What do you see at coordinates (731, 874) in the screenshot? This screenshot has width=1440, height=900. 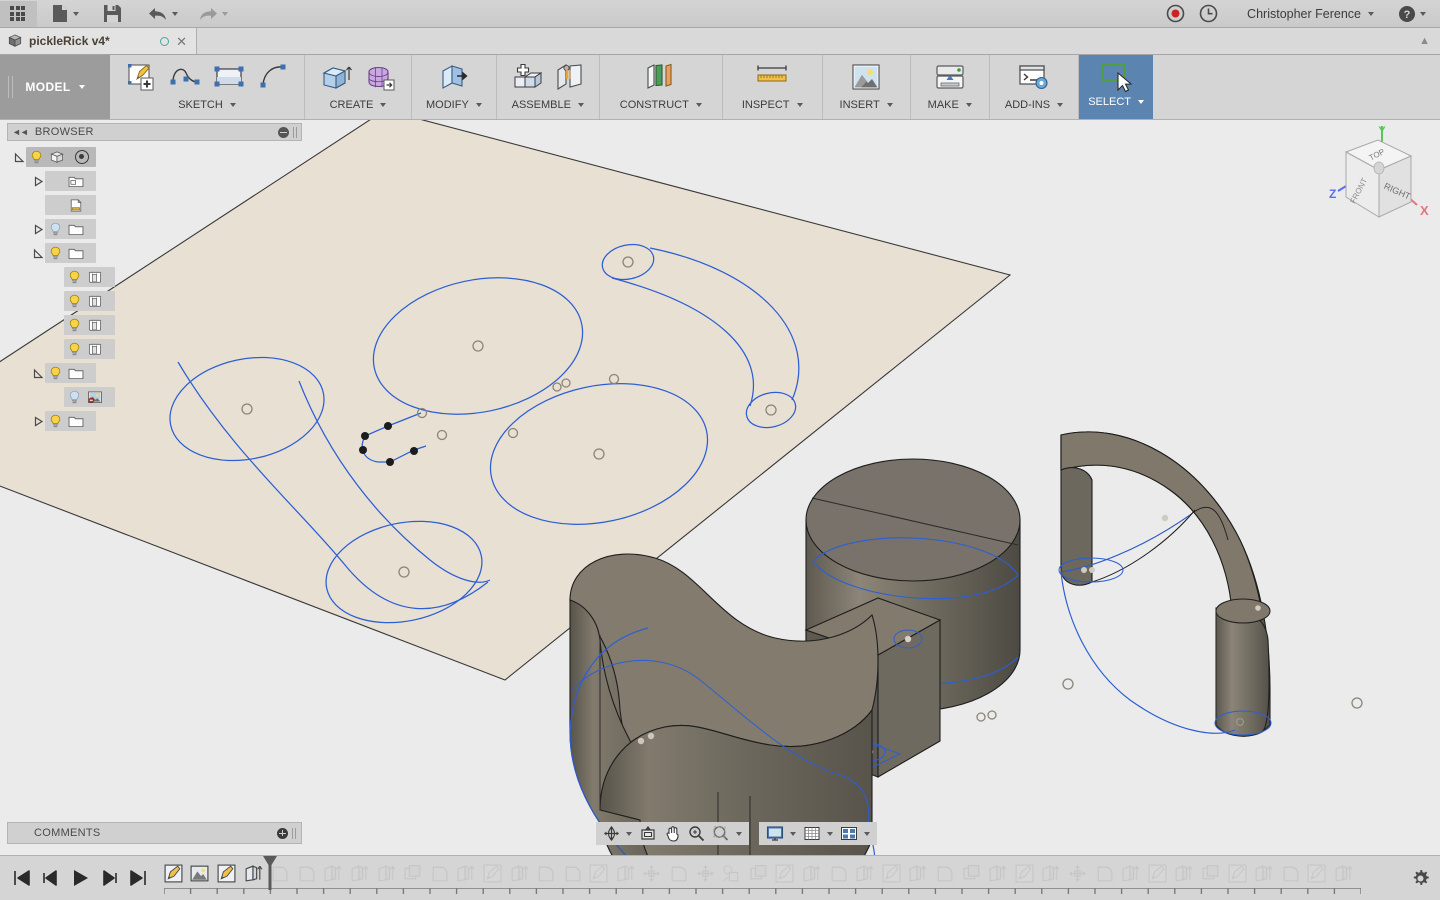 I see `timeline-feature-split-body` at bounding box center [731, 874].